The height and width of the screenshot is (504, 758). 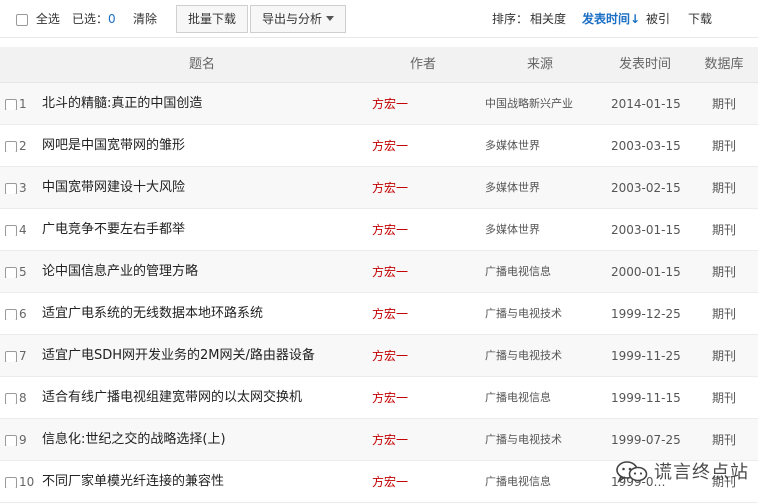 What do you see at coordinates (646, 398) in the screenshot?
I see `row-date: 1999-11-15` at bounding box center [646, 398].